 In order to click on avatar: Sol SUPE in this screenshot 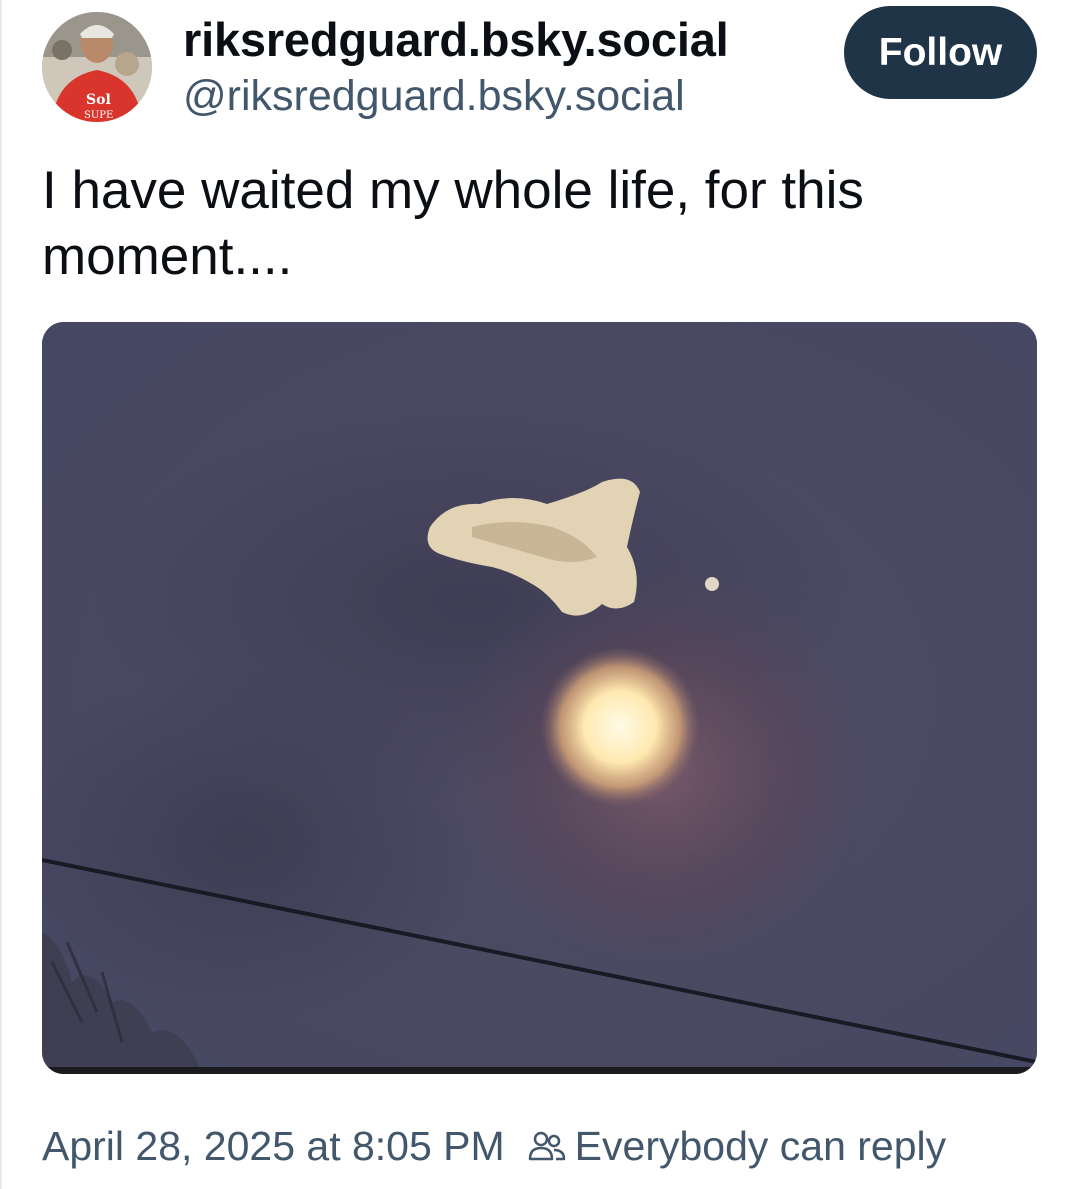, I will do `click(97, 67)`.